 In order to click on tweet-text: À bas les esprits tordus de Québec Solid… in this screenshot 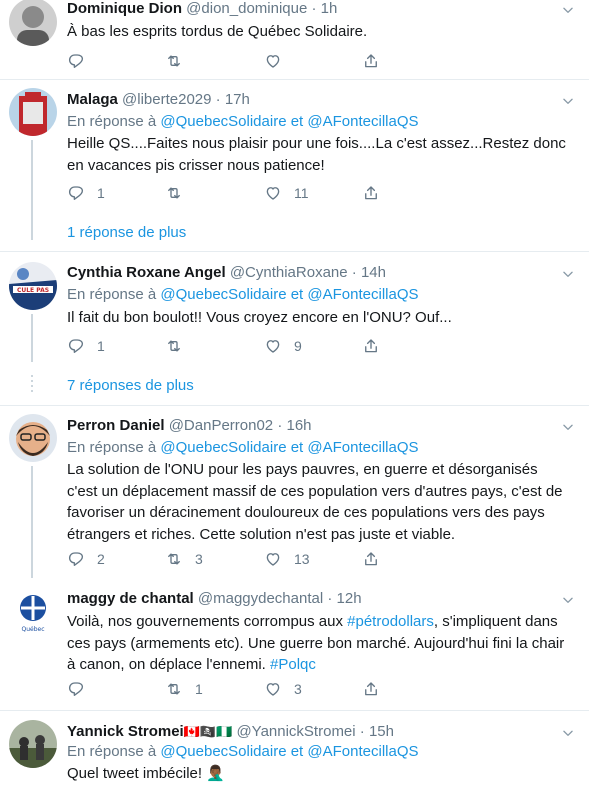, I will do `click(217, 31)`.